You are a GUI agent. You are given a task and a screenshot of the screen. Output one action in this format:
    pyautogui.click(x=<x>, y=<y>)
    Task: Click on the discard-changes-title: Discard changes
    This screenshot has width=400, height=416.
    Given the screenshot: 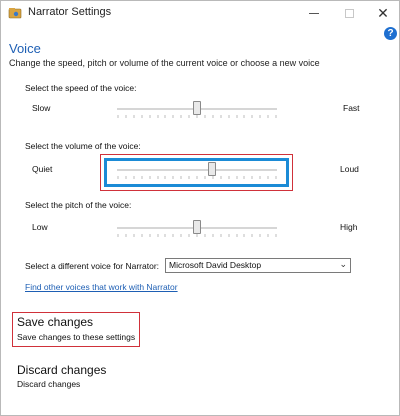 What is the action you would take?
    pyautogui.click(x=62, y=370)
    